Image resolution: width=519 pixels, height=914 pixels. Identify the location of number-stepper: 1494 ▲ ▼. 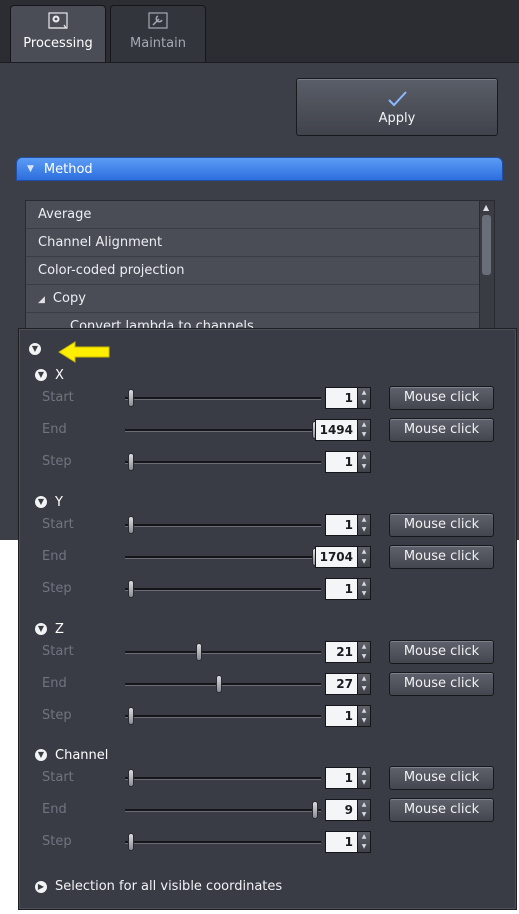
(343, 430).